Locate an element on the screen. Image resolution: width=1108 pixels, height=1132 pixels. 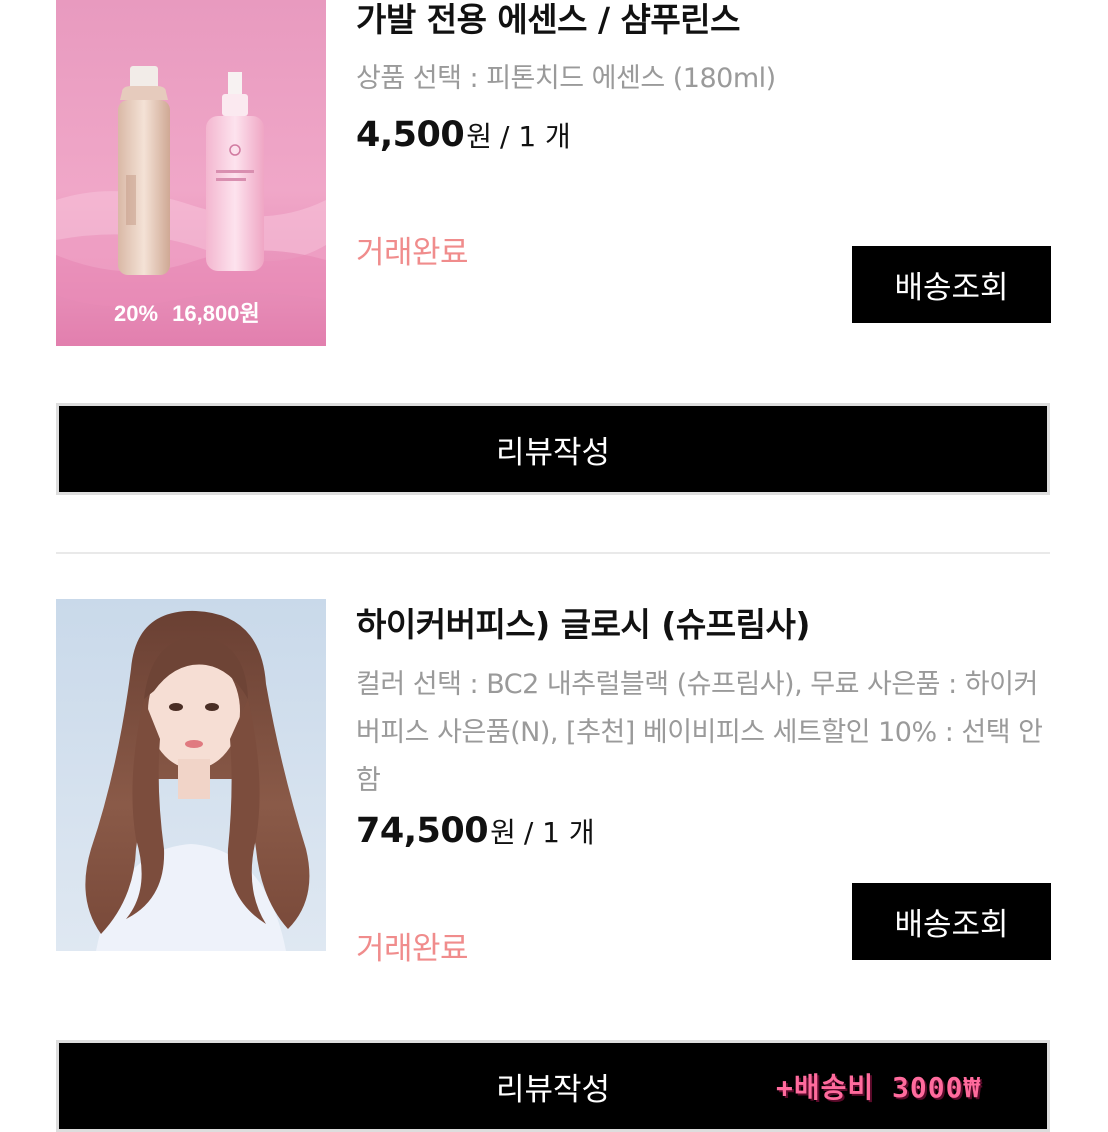
product-image is located at coordinates (191, 775).